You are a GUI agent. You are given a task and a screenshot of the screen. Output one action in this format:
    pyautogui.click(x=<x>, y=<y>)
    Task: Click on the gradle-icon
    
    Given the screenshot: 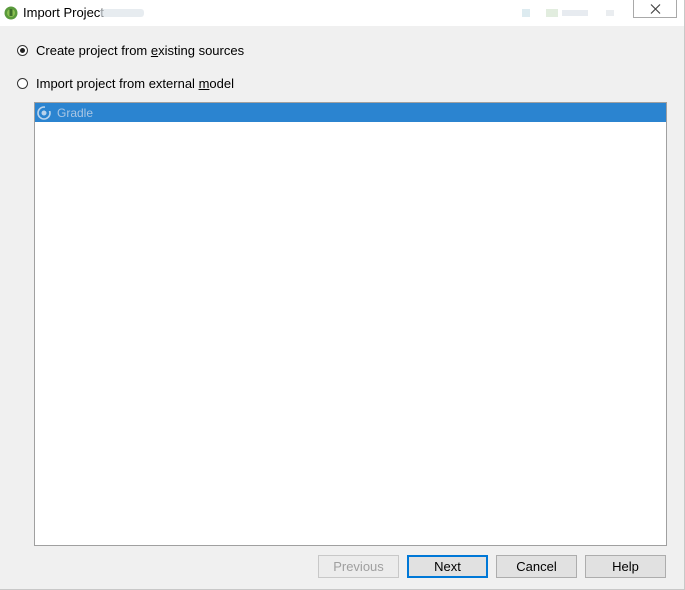 What is the action you would take?
    pyautogui.click(x=44, y=112)
    